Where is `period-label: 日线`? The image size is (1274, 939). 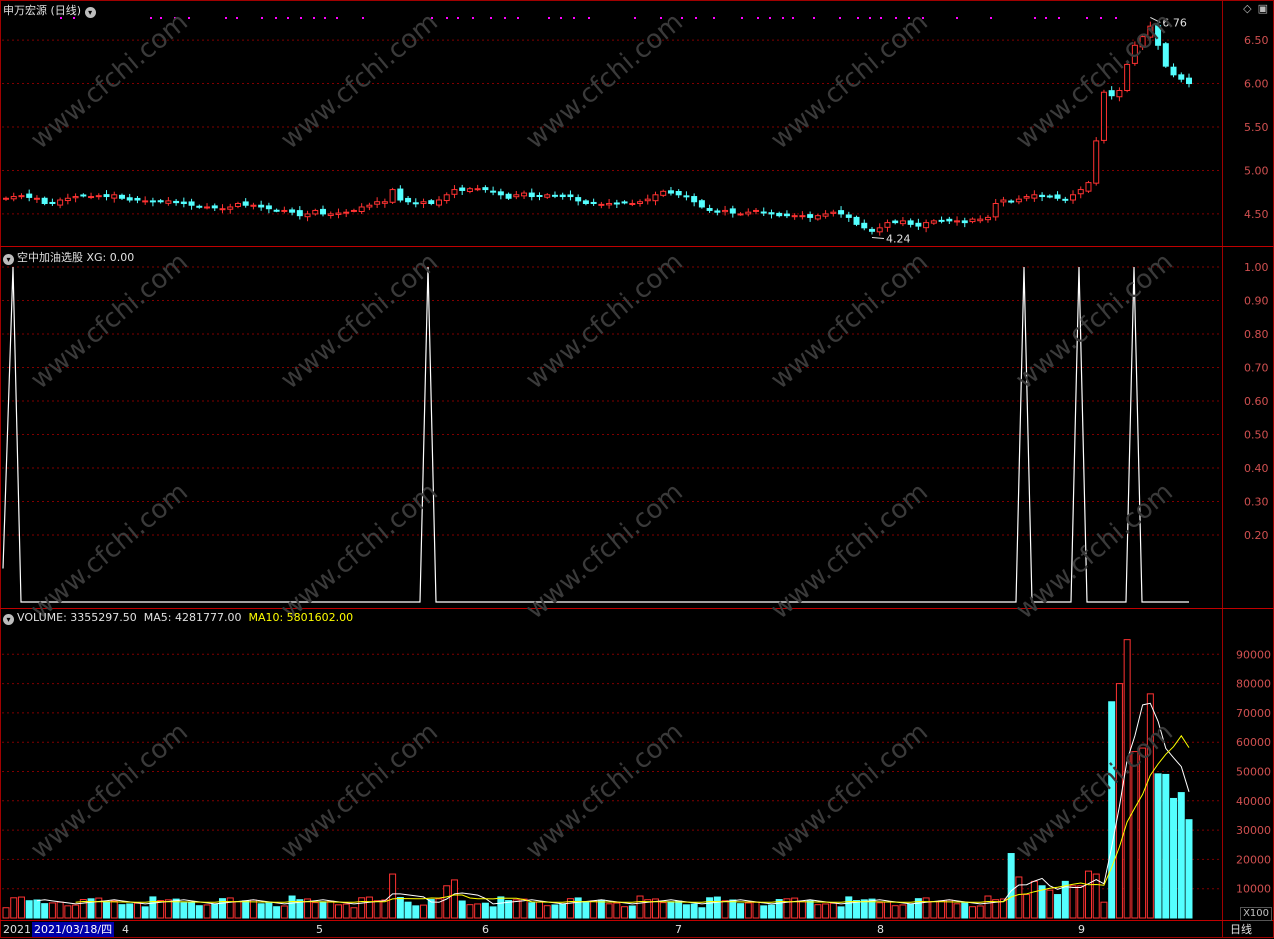
period-label: 日线 is located at coordinates (1241, 929).